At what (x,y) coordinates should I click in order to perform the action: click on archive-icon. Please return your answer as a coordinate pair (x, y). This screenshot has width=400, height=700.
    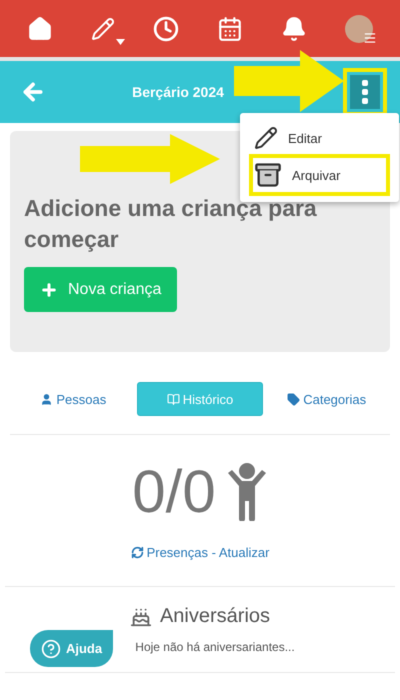
    Looking at the image, I should click on (268, 175).